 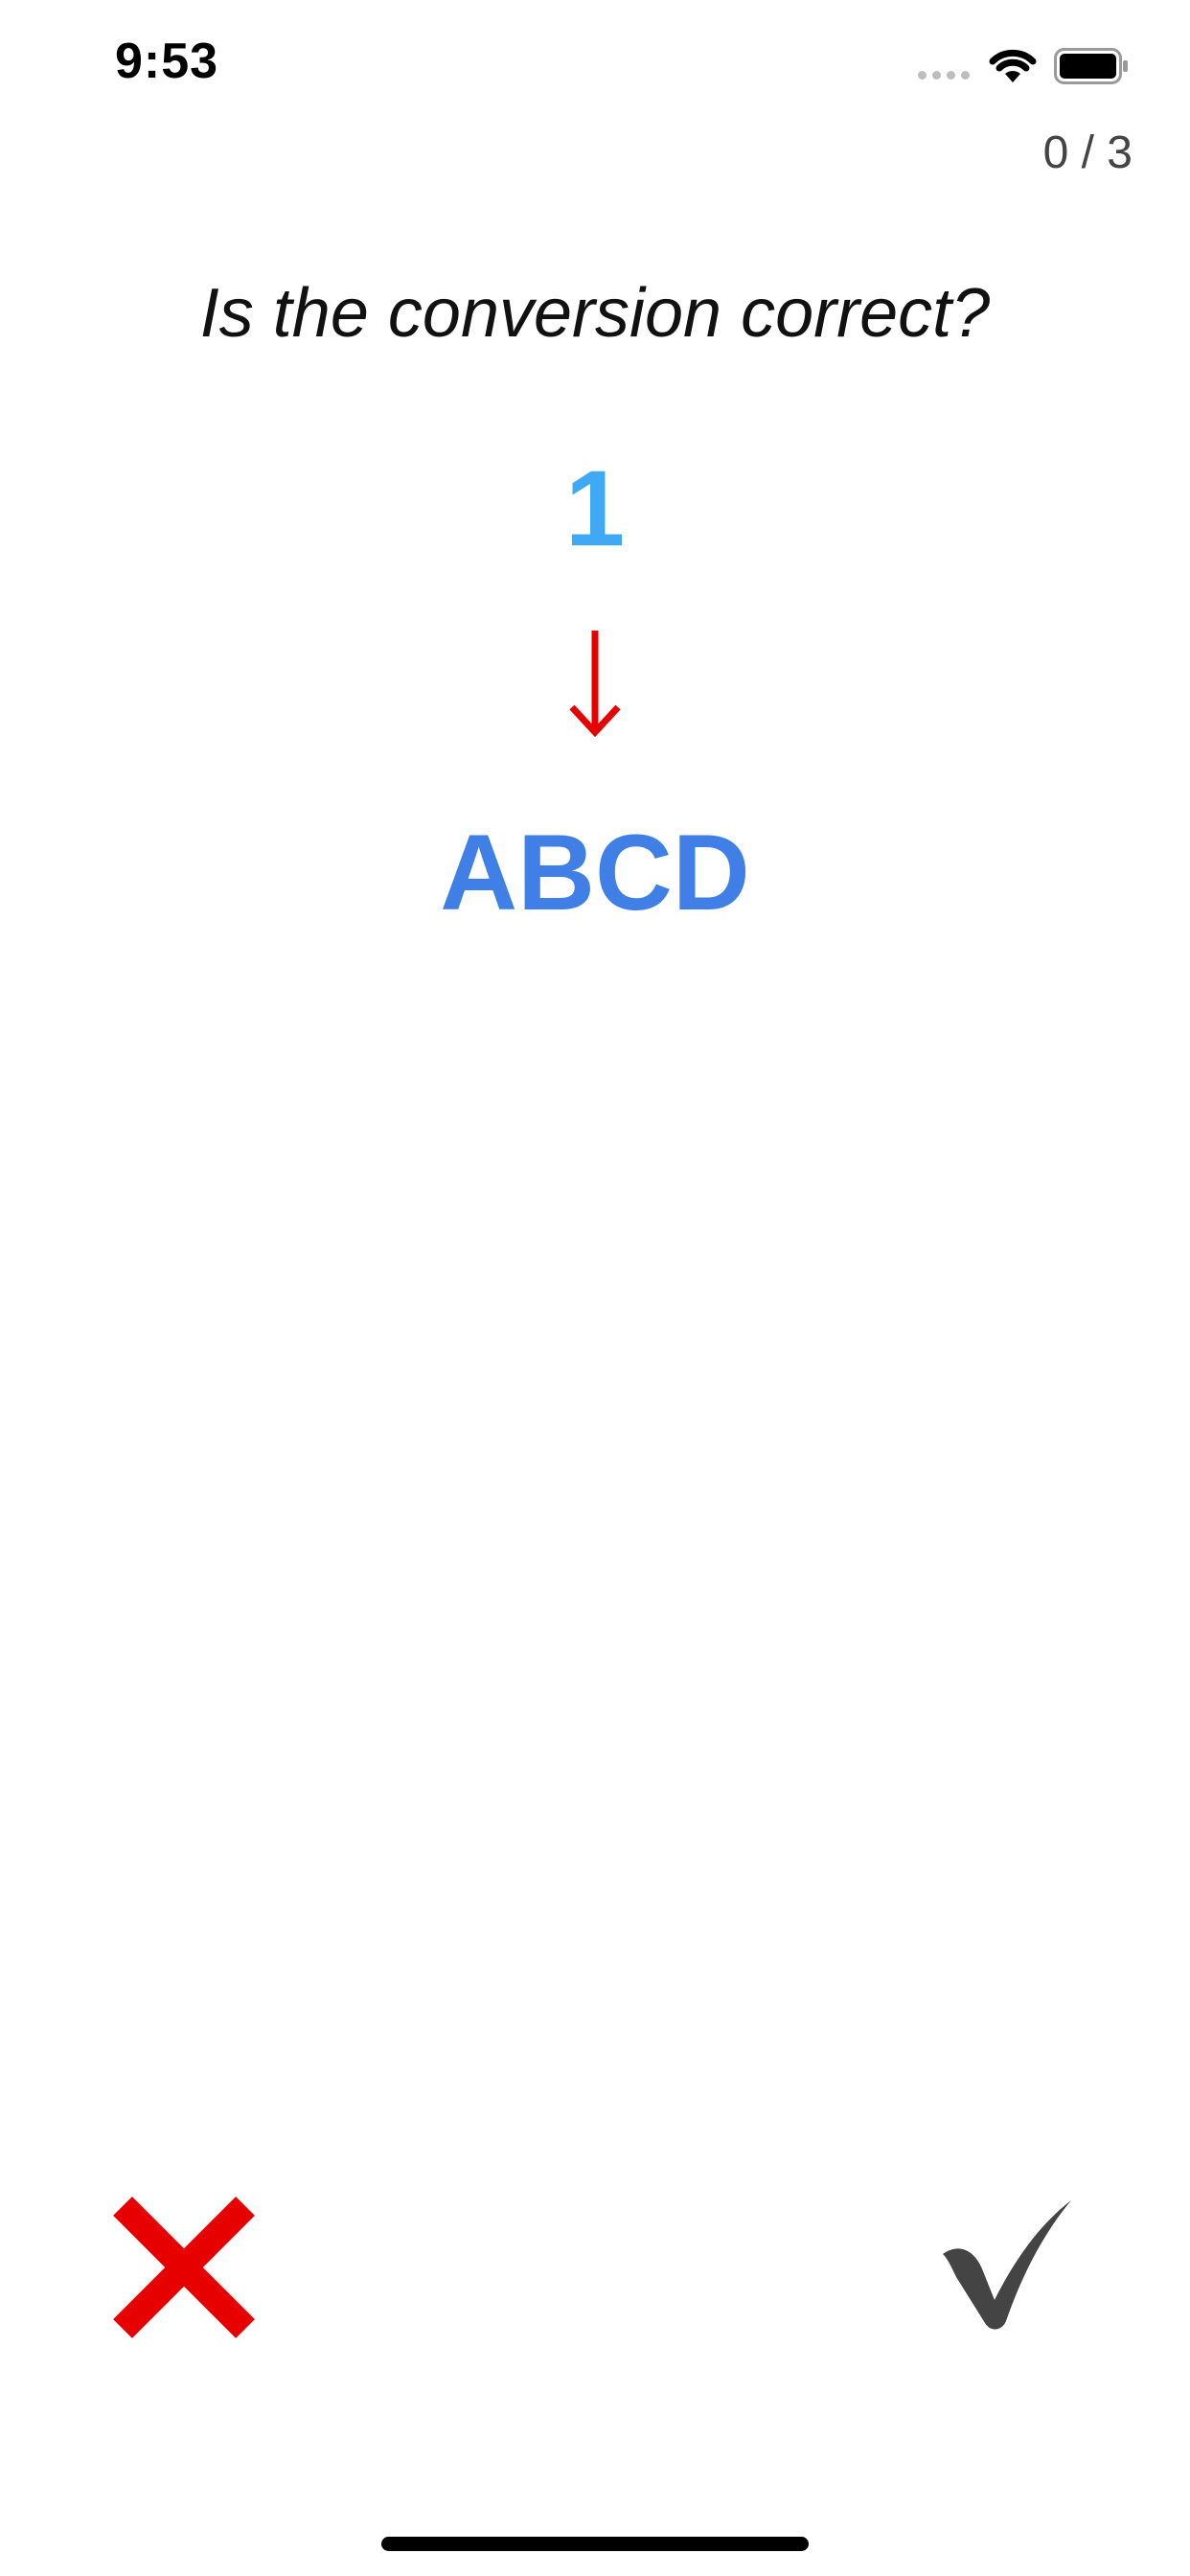 What do you see at coordinates (595, 684) in the screenshot?
I see `arrow-down-icon` at bounding box center [595, 684].